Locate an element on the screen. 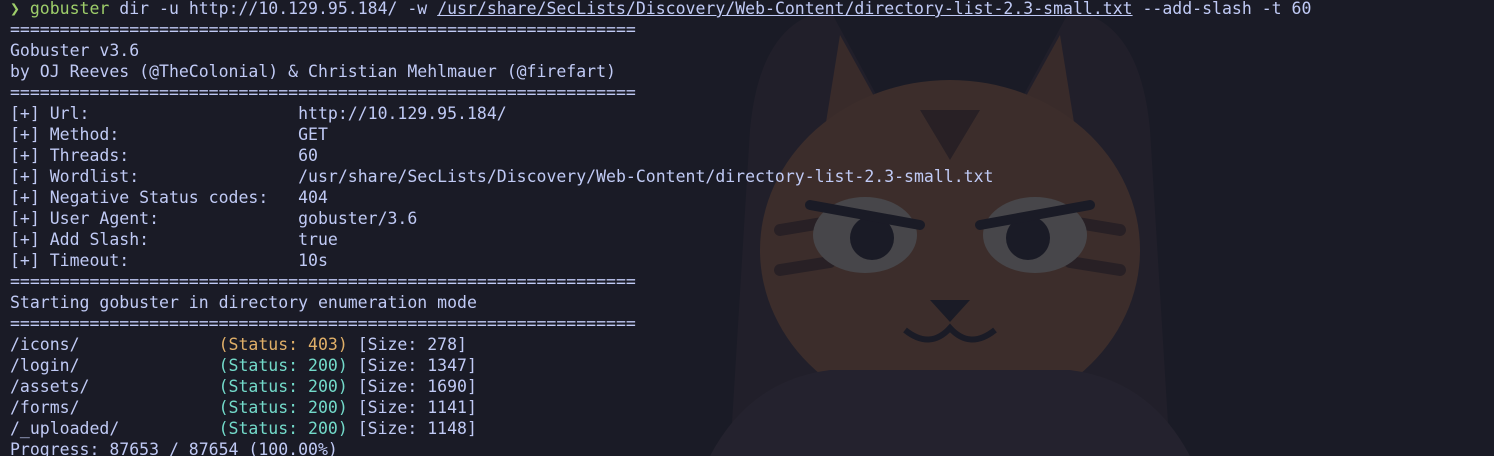 The width and height of the screenshot is (1494, 456). result-row: /forms/ (Status: 200) [Size: 1141] is located at coordinates (752, 407).